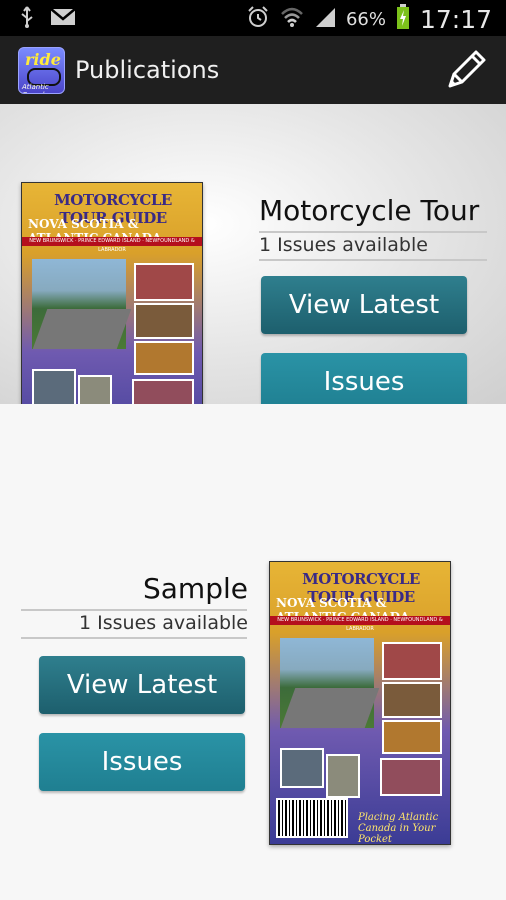 The image size is (506, 900). What do you see at coordinates (258, 19) in the screenshot?
I see `alarm-icon` at bounding box center [258, 19].